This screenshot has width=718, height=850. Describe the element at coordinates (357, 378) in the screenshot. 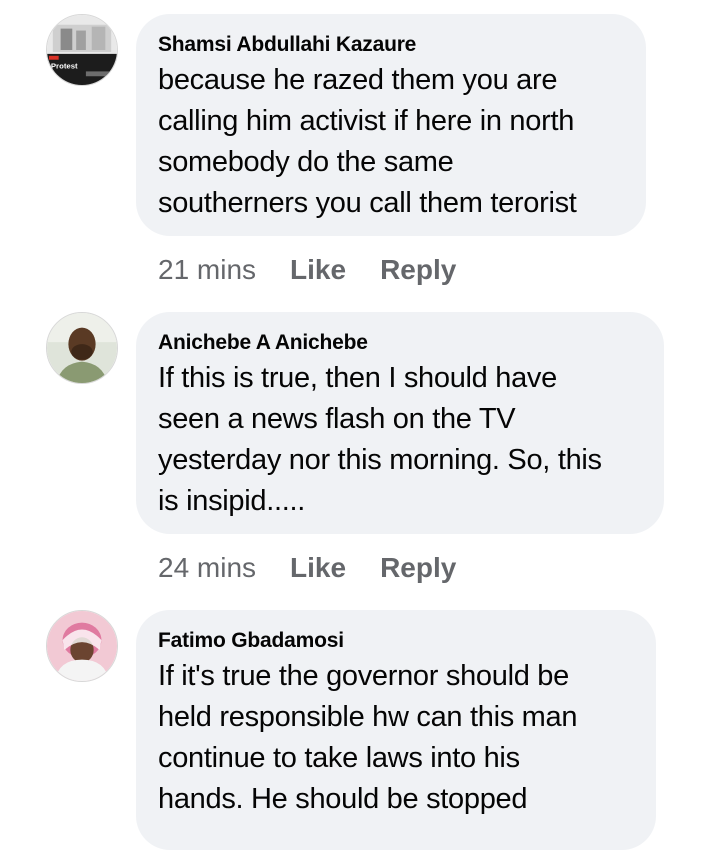

I see `comment-text-line: If this is true, then I should have` at that location.